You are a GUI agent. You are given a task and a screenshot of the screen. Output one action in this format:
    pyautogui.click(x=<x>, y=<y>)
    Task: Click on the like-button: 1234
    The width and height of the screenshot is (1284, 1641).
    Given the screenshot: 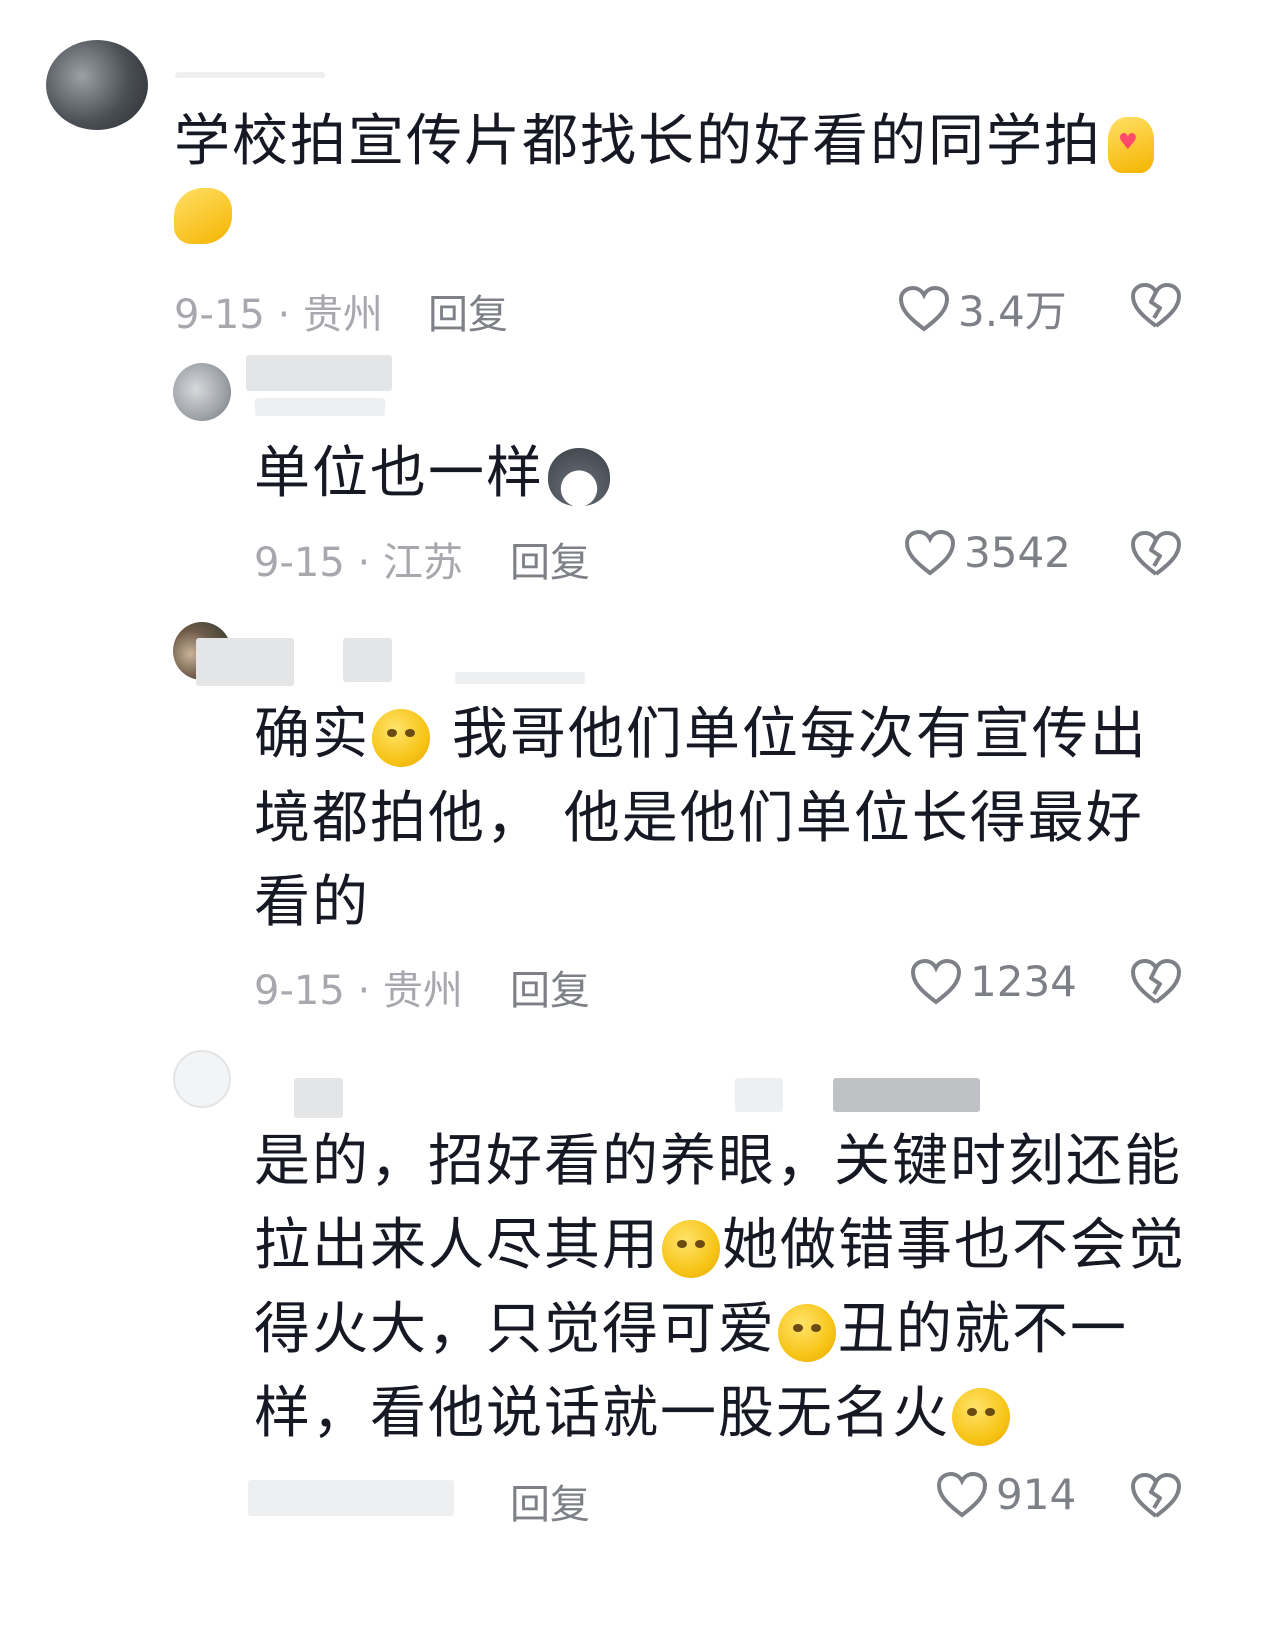 What is the action you would take?
    pyautogui.click(x=993, y=981)
    